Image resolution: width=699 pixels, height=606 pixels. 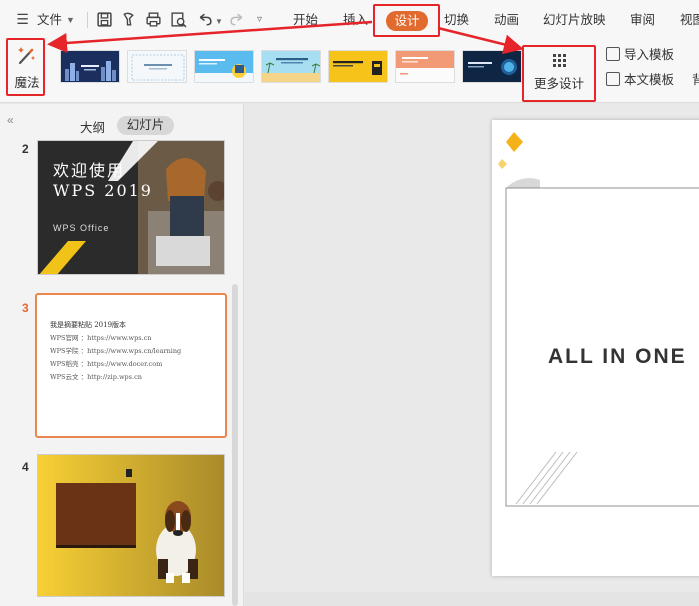 What do you see at coordinates (25, 308) in the screenshot?
I see `slide-number-active: 3` at bounding box center [25, 308].